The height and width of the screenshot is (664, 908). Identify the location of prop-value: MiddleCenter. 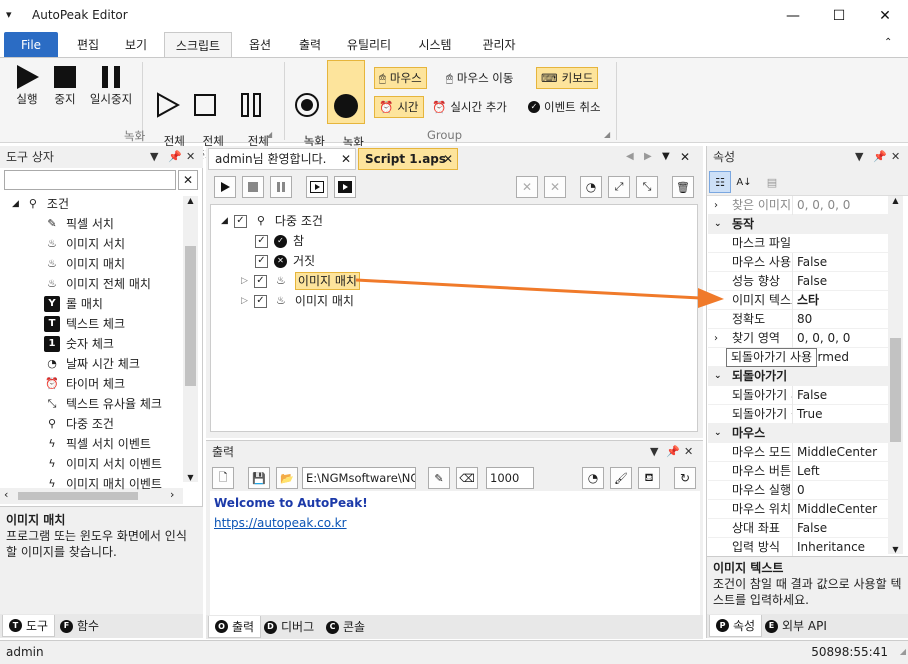
(840, 452).